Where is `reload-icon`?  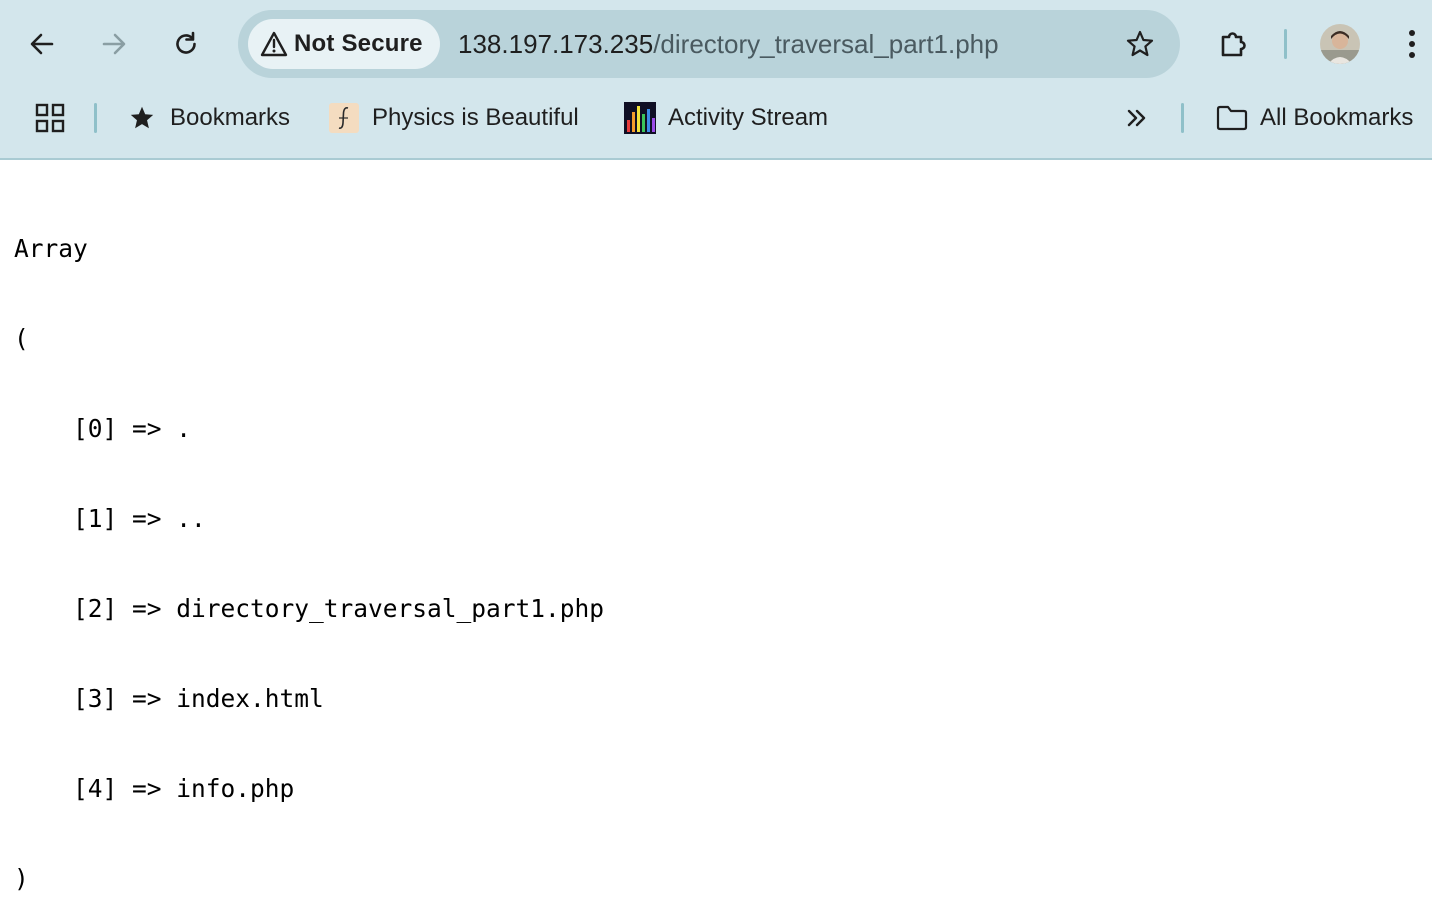
reload-icon is located at coordinates (186, 42).